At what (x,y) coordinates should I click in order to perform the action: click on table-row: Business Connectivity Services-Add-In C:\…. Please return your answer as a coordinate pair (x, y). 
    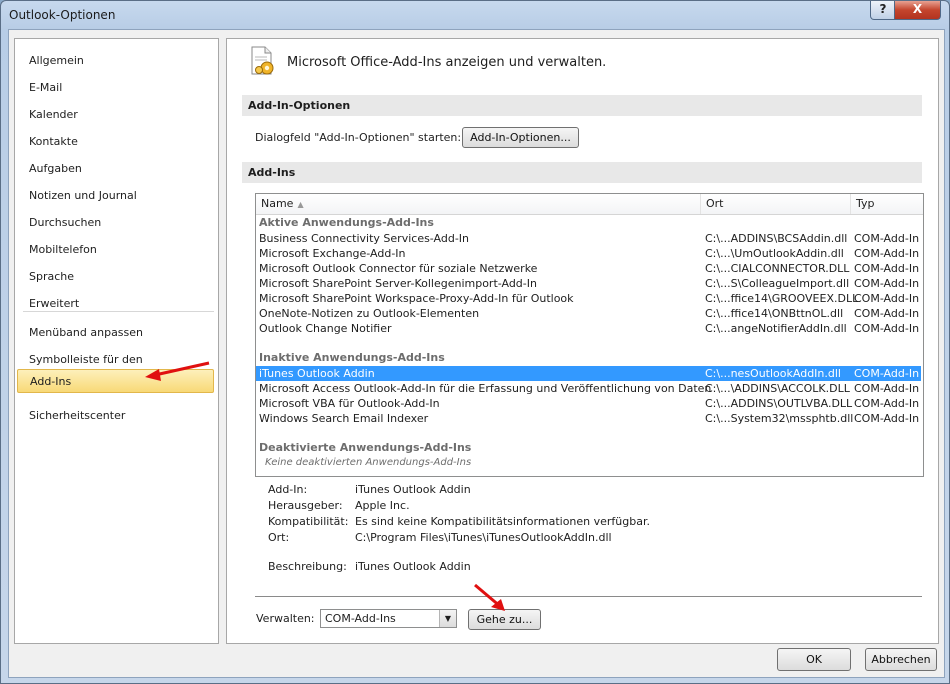
    Looking at the image, I should click on (588, 238).